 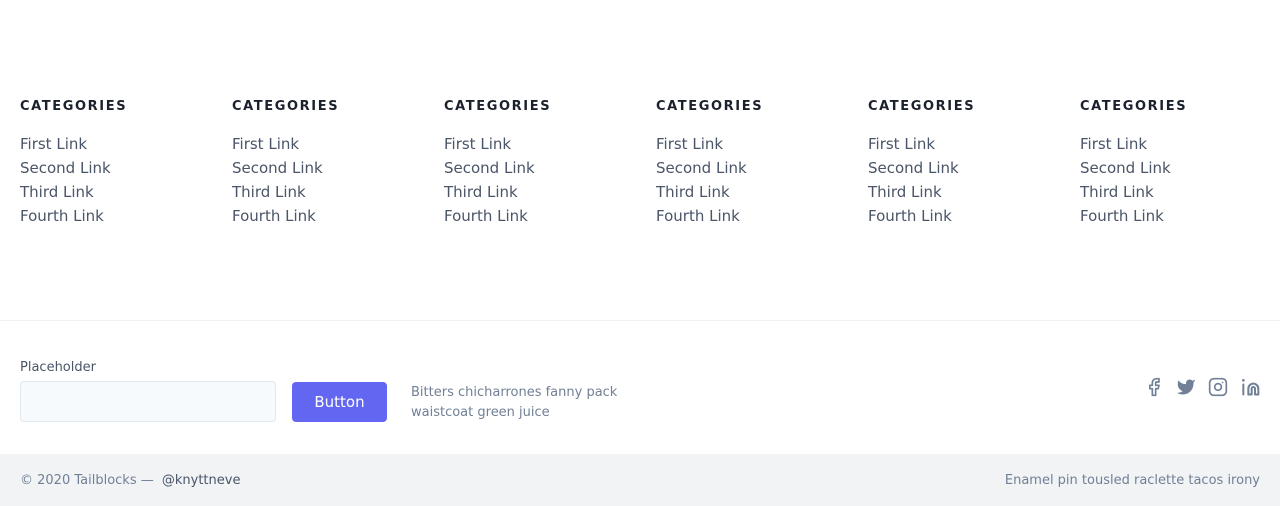 What do you see at coordinates (1250, 387) in the screenshot?
I see `linkedin-icon` at bounding box center [1250, 387].